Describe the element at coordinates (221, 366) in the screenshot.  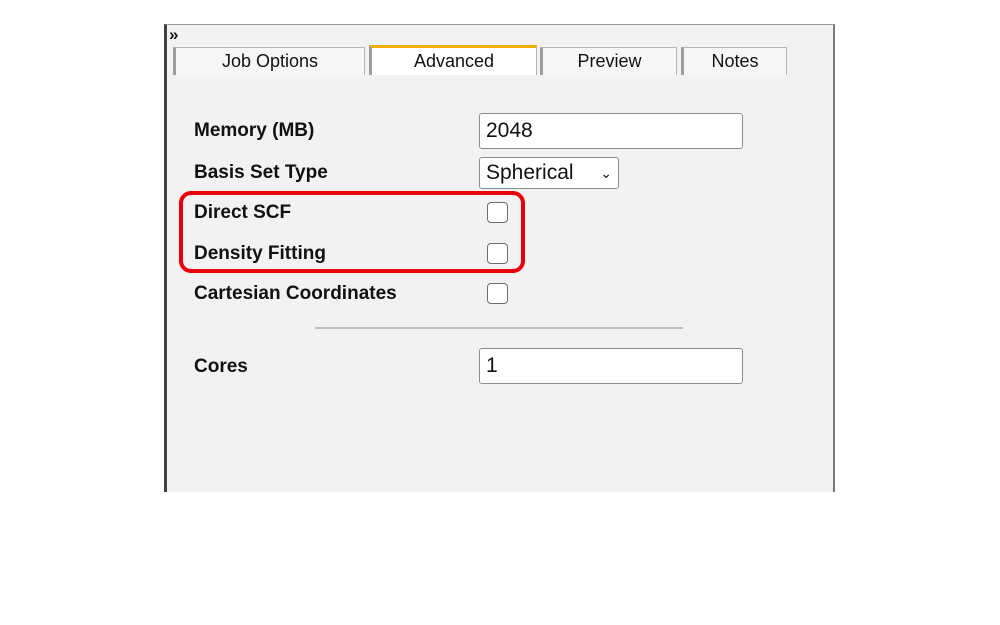
I see `cores-label: Cores` at that location.